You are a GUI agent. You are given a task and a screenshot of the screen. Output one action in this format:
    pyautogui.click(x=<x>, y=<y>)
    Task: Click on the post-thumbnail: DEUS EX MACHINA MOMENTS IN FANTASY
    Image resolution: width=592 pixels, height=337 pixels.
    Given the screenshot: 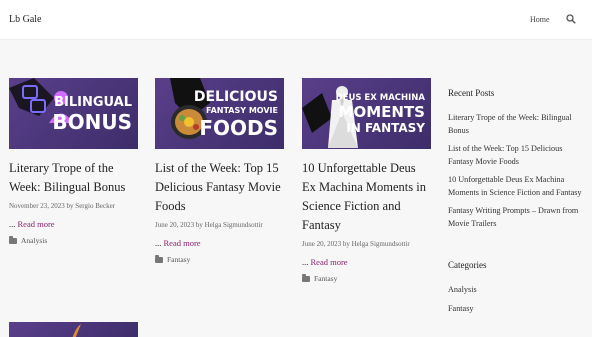 What is the action you would take?
    pyautogui.click(x=366, y=113)
    